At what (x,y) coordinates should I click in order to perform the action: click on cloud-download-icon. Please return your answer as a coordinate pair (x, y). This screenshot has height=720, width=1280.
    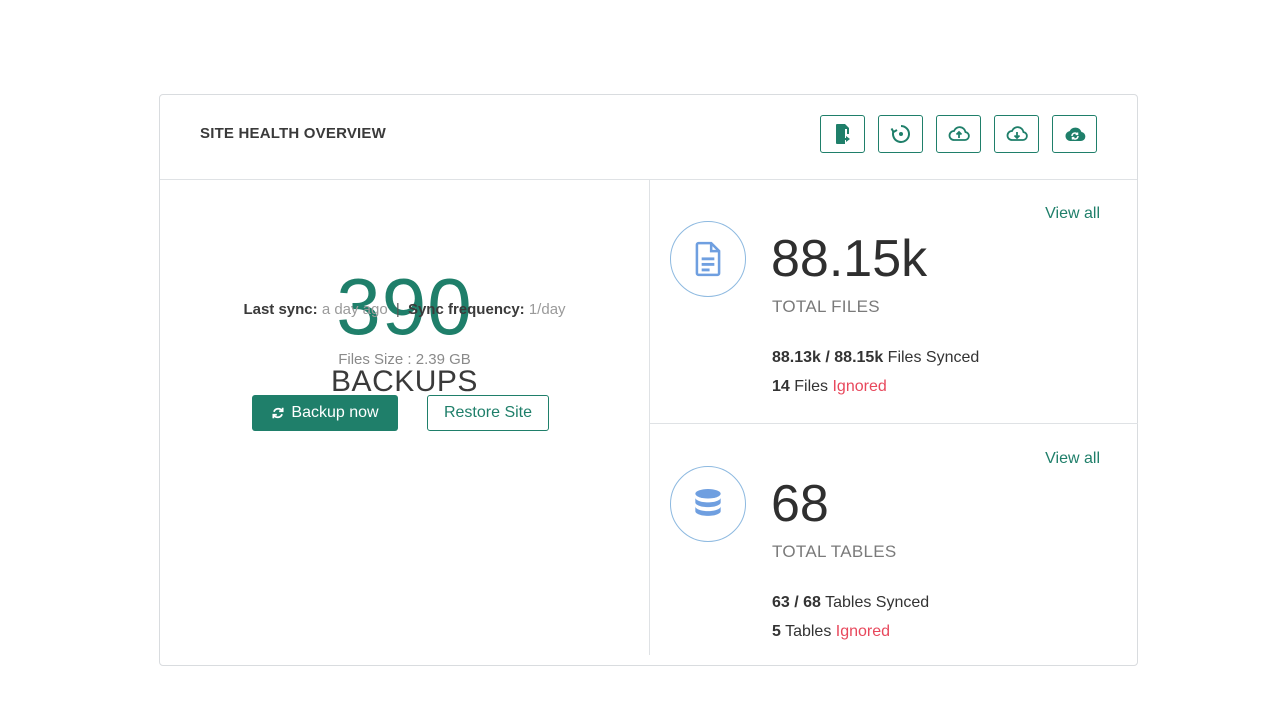
    Looking at the image, I should click on (1017, 133).